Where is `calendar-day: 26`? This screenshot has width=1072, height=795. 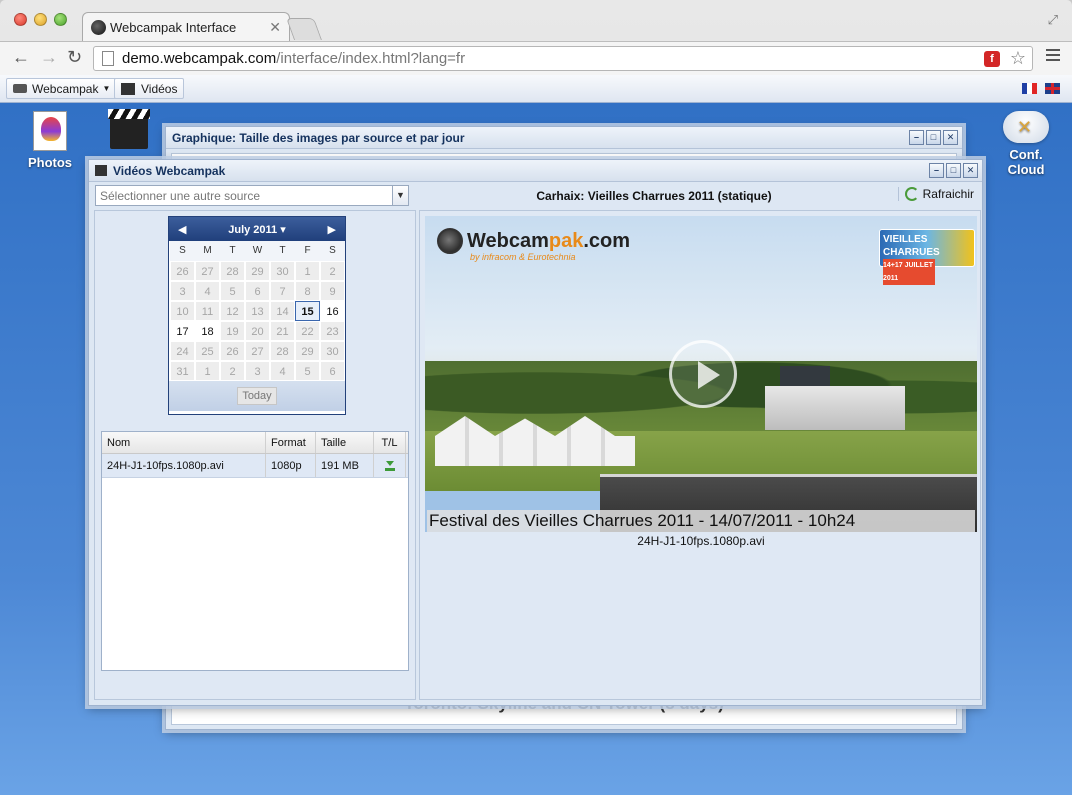
calendar-day: 26 is located at coordinates (232, 351).